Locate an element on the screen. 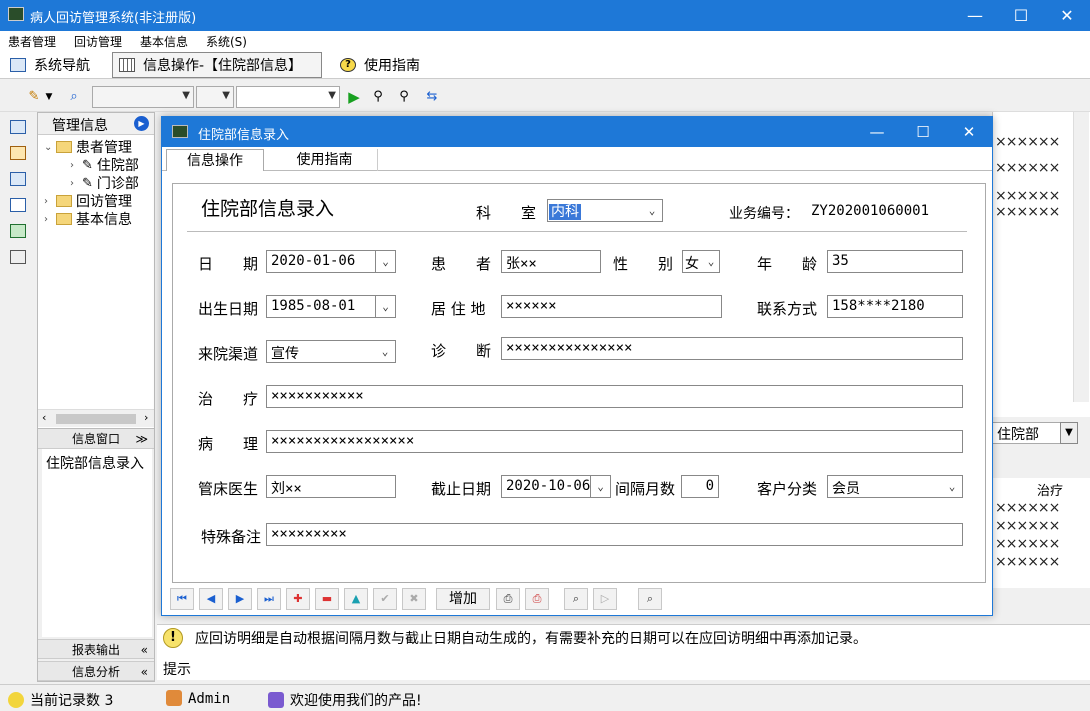 This screenshot has height=711, width=1090. contact-label: 联系方式 is located at coordinates (787, 309).